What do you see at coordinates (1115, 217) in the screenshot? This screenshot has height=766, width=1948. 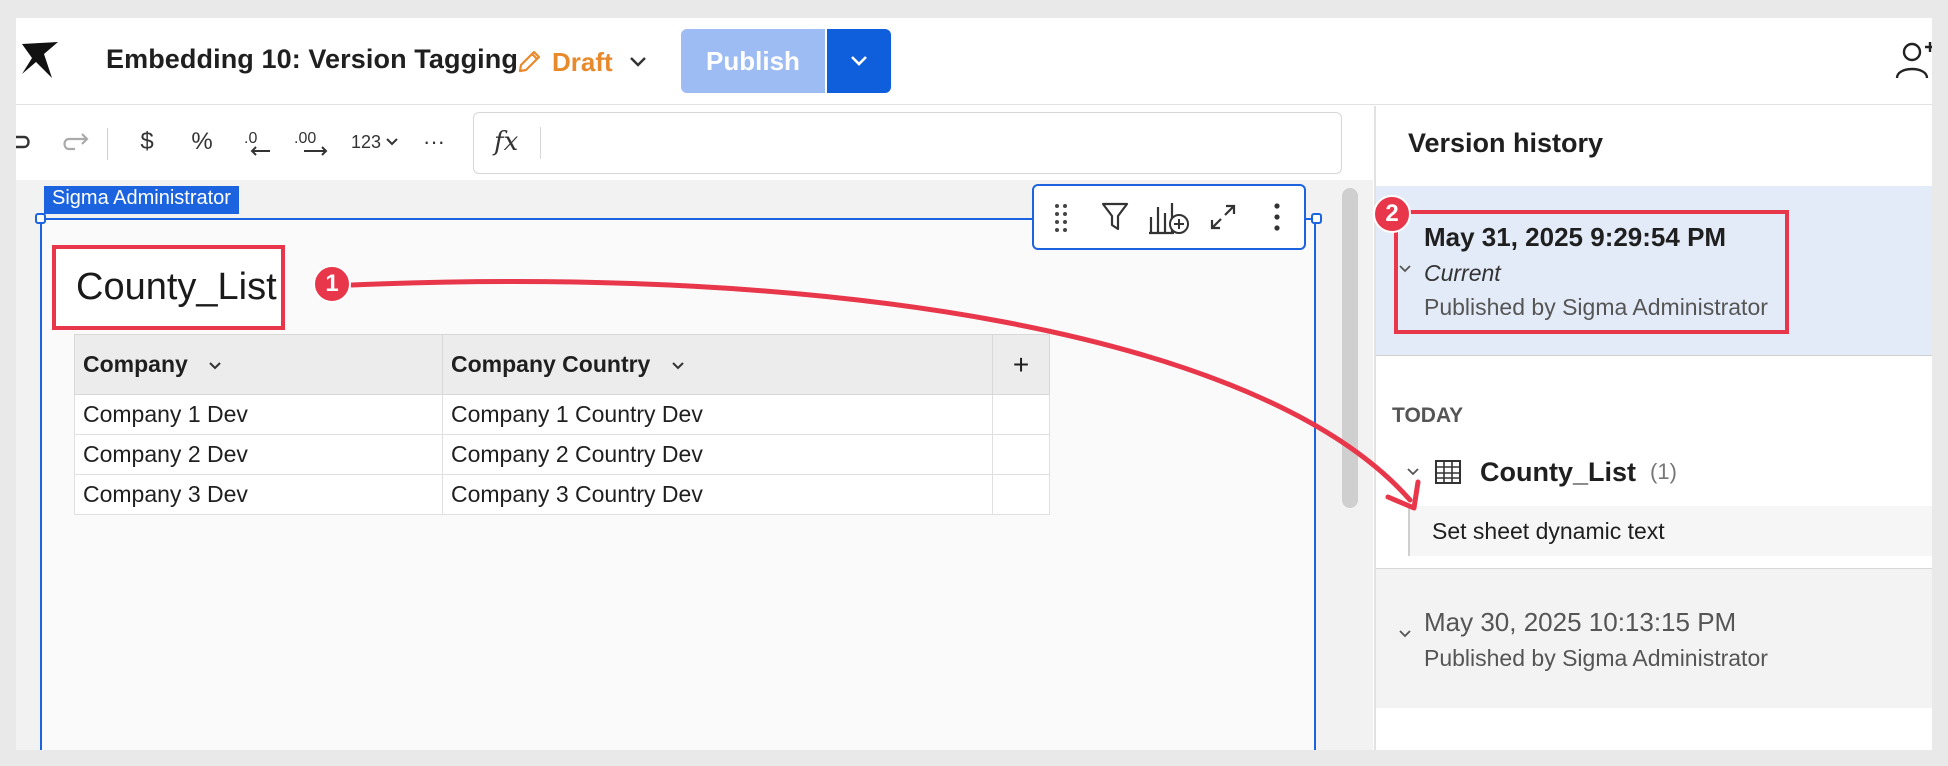 I see `filter-icon` at bounding box center [1115, 217].